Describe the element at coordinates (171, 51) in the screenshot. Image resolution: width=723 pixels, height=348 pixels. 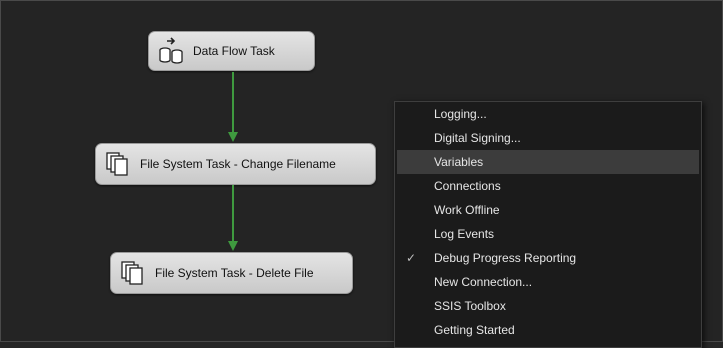
I see `data-flow-icon` at that location.